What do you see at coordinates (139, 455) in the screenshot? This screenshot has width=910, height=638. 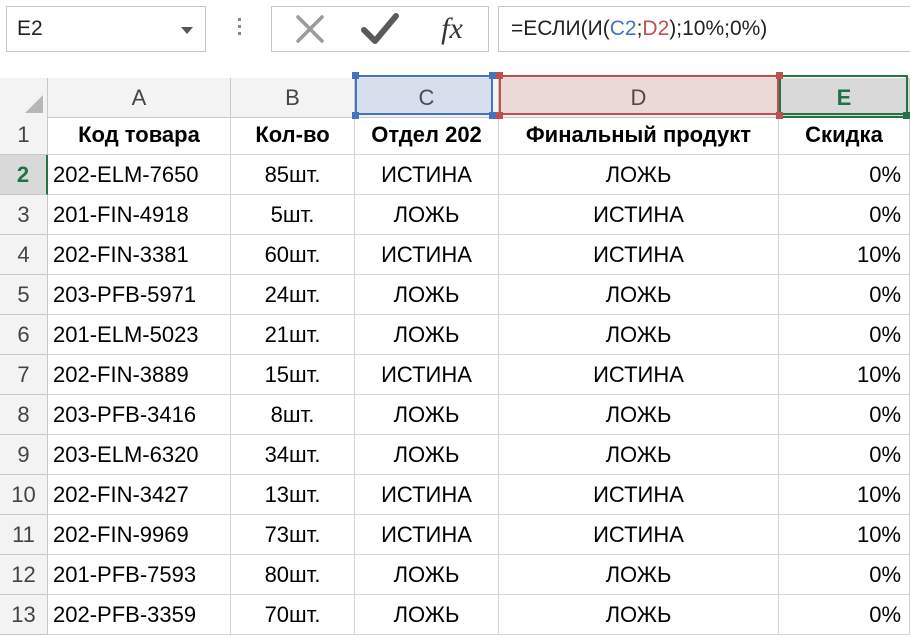 I see `cell-product-code: 203-ELM-6320` at bounding box center [139, 455].